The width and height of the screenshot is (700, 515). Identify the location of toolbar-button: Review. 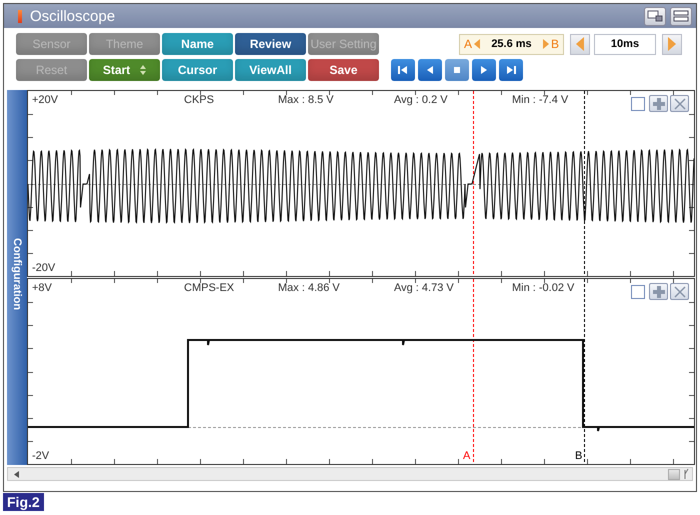
(270, 44).